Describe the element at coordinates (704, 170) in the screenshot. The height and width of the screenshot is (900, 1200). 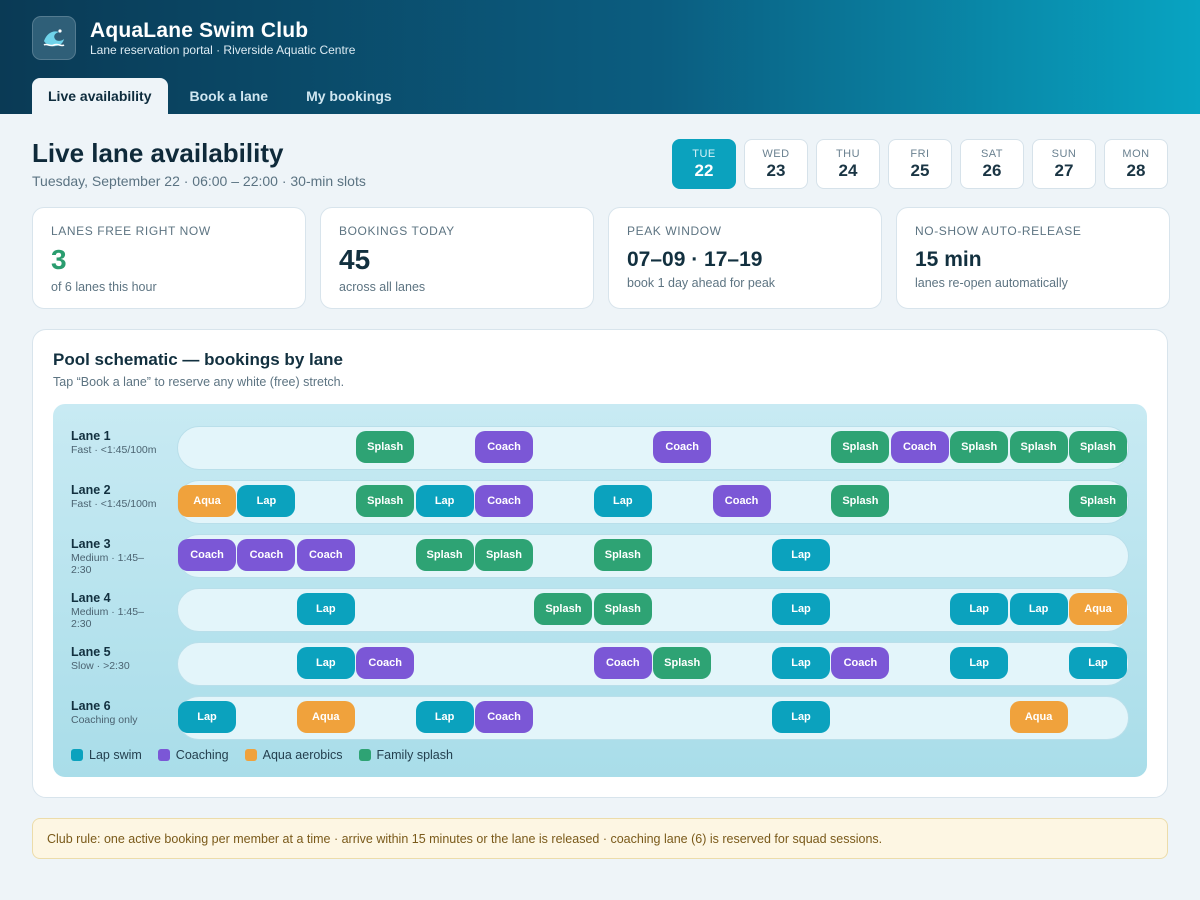
I see `day-date: 22` at that location.